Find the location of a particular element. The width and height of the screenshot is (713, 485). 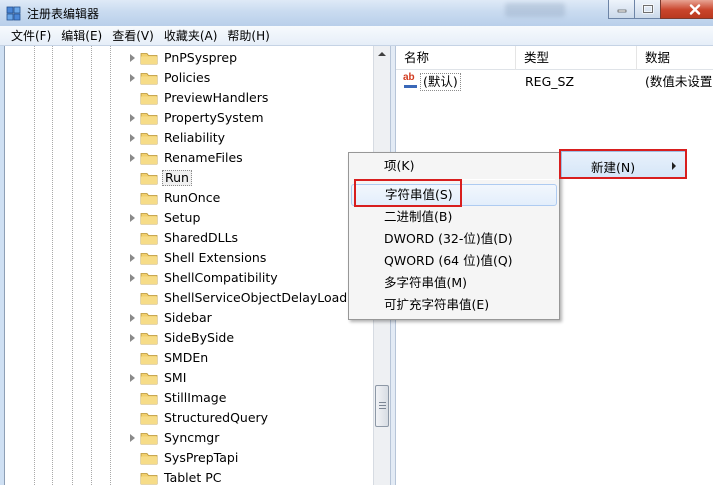

tree-item: ShellCompatibility is located at coordinates (190, 278).